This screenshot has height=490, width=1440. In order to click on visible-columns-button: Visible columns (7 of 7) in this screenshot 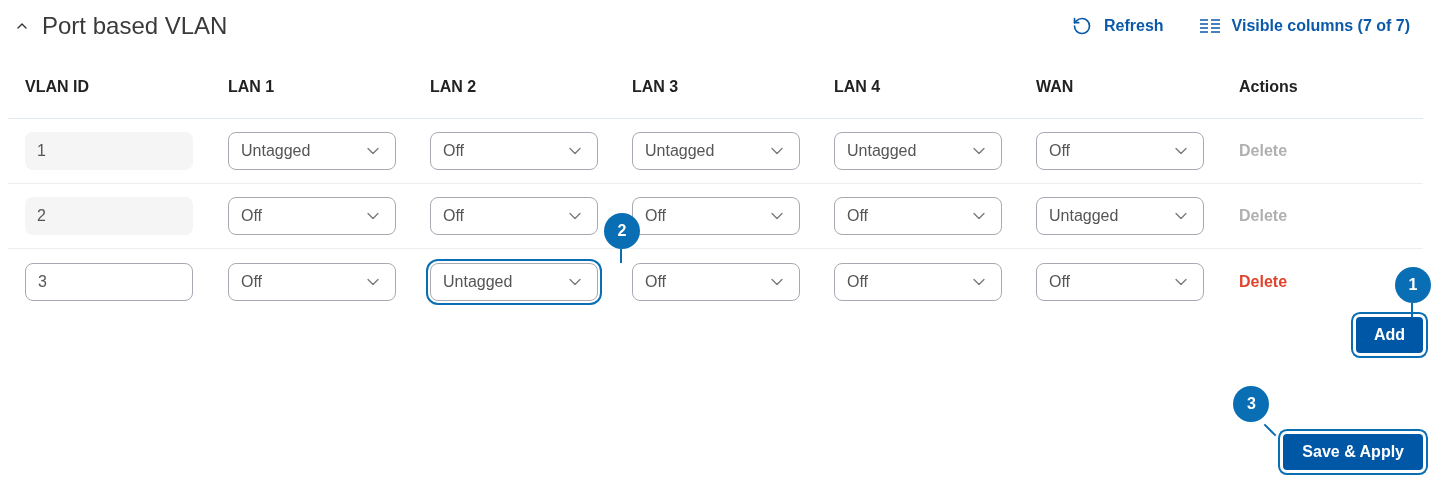, I will do `click(1304, 26)`.